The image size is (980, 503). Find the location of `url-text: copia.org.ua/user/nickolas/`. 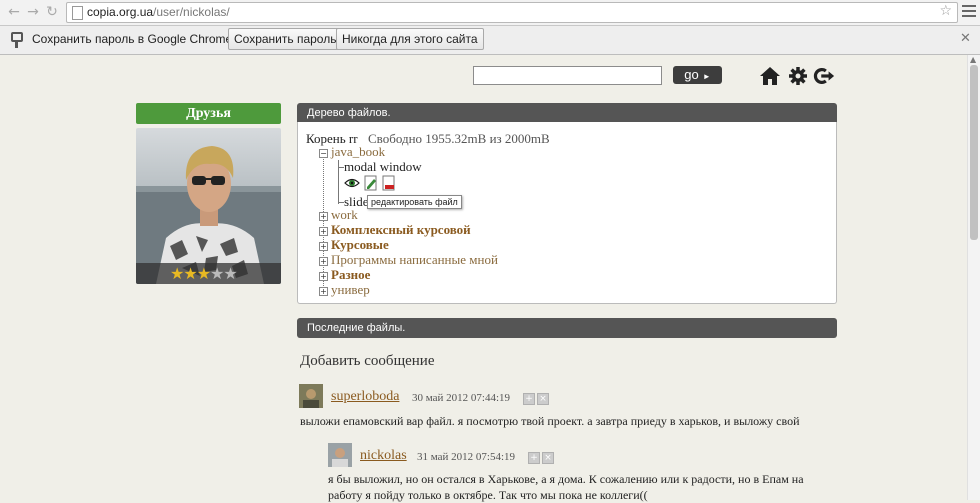

url-text: copia.org.ua/user/nickolas/ is located at coordinates (158, 12).